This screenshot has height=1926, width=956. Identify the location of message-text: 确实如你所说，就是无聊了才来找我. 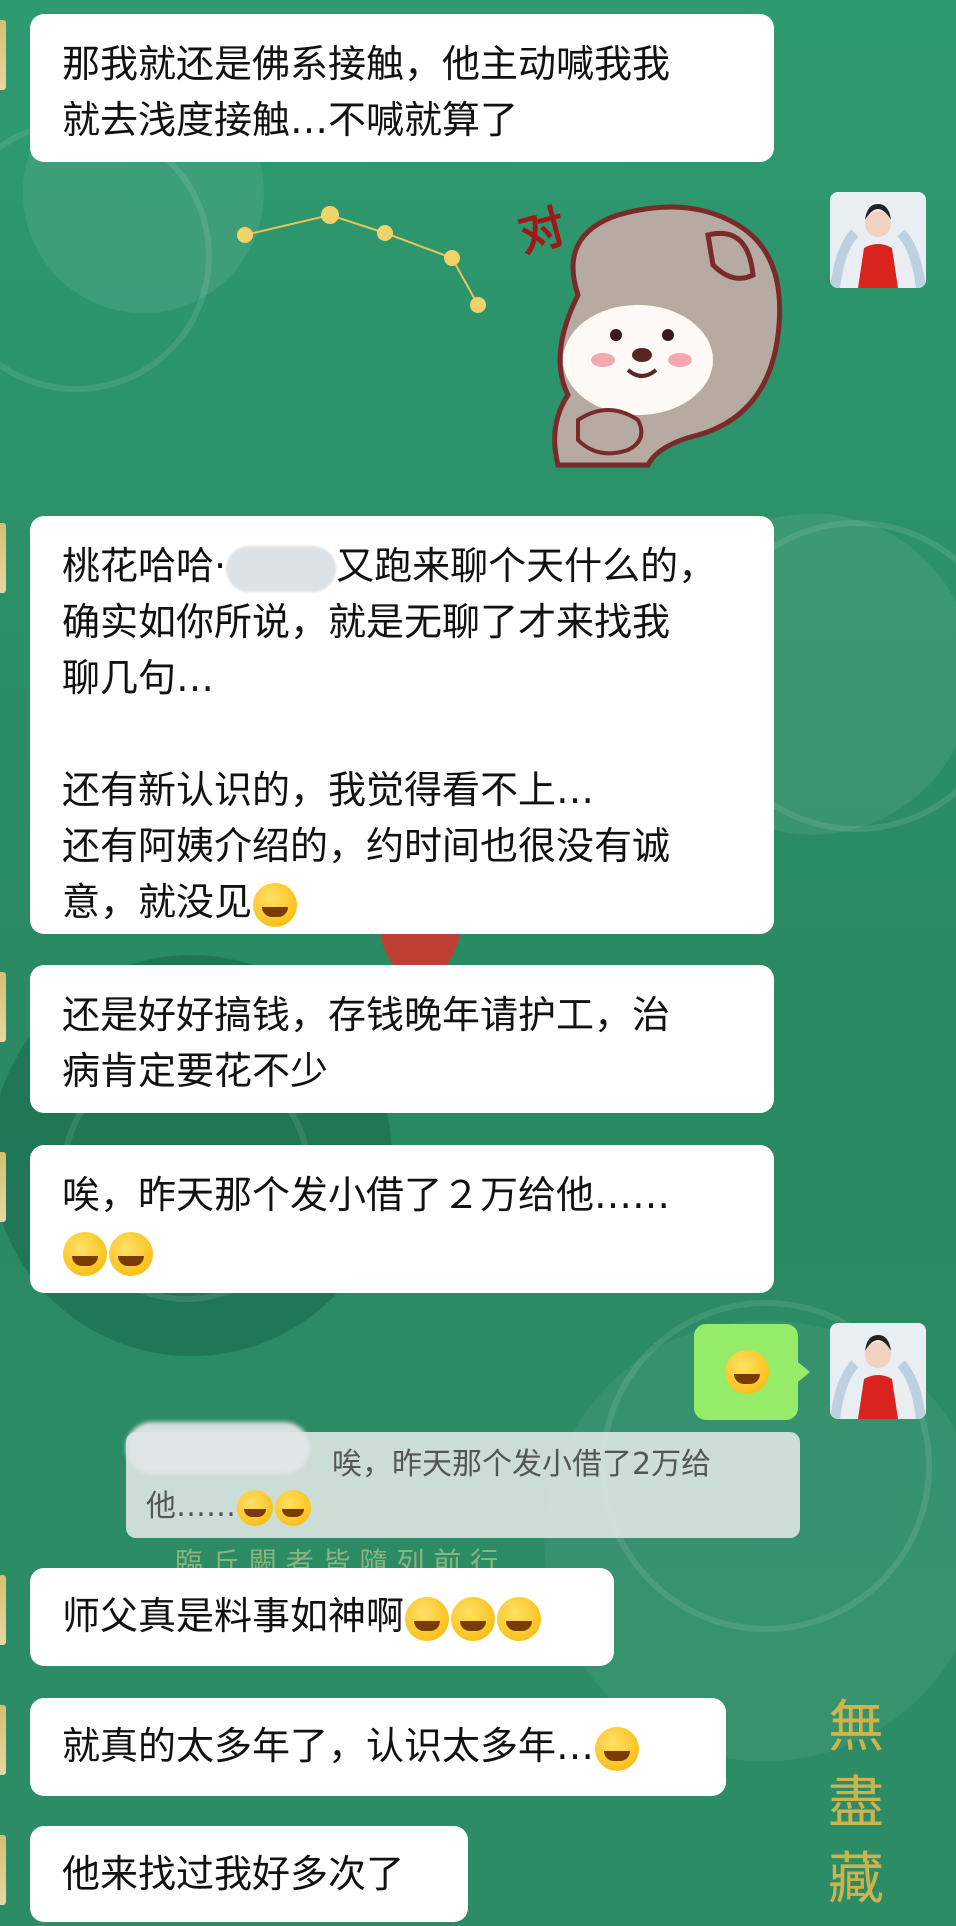
(366, 622).